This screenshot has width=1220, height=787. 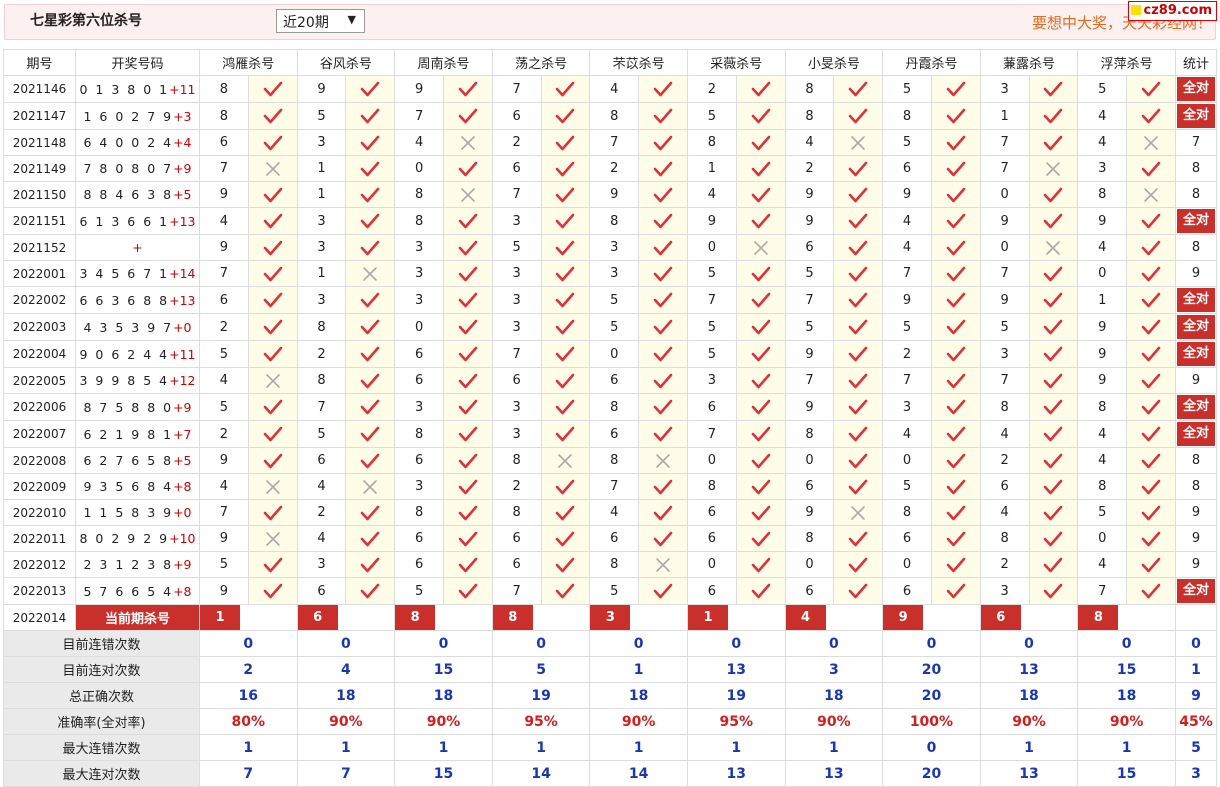 I want to click on current-kill-number: 4, so click(x=806, y=617).